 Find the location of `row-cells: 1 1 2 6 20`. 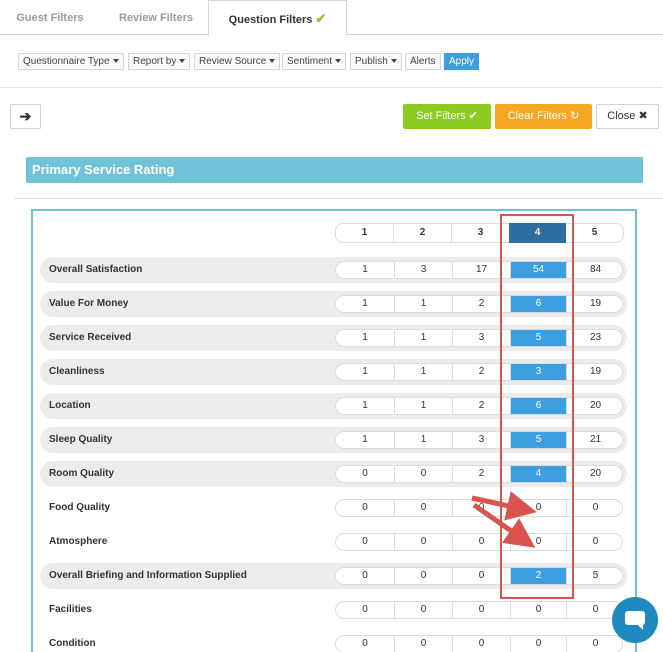

row-cells: 1 1 2 6 20 is located at coordinates (479, 406).